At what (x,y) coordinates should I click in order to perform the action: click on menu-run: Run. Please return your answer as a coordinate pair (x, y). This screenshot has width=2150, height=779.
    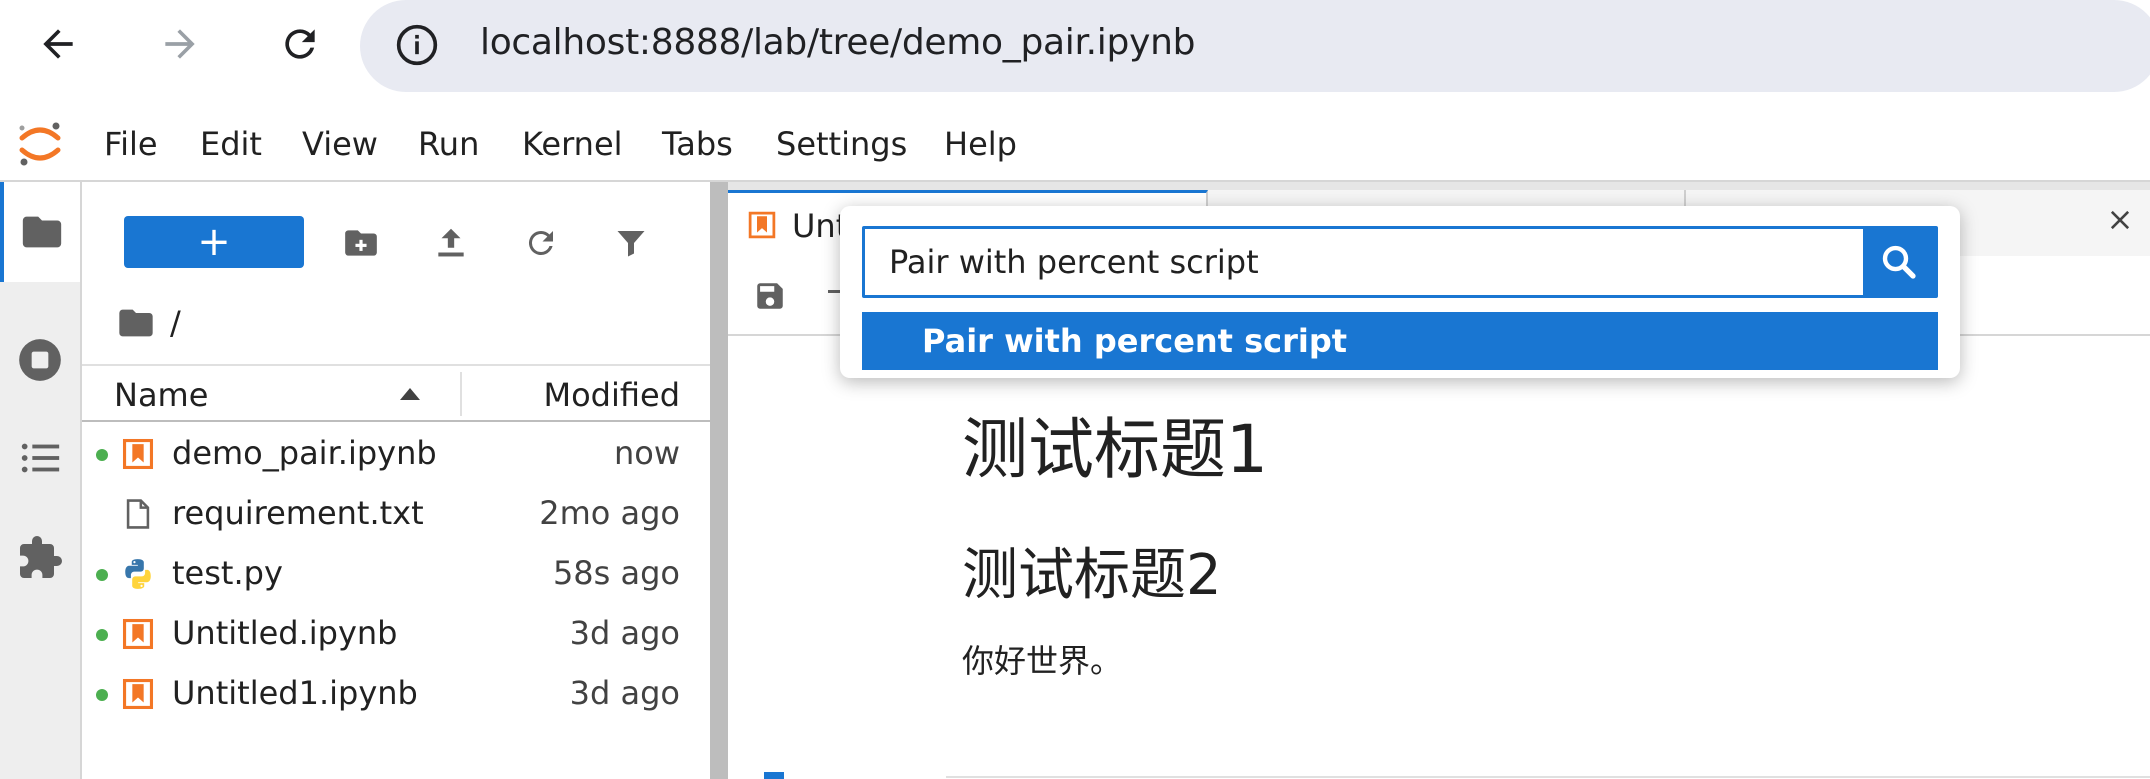
    Looking at the image, I should click on (448, 144).